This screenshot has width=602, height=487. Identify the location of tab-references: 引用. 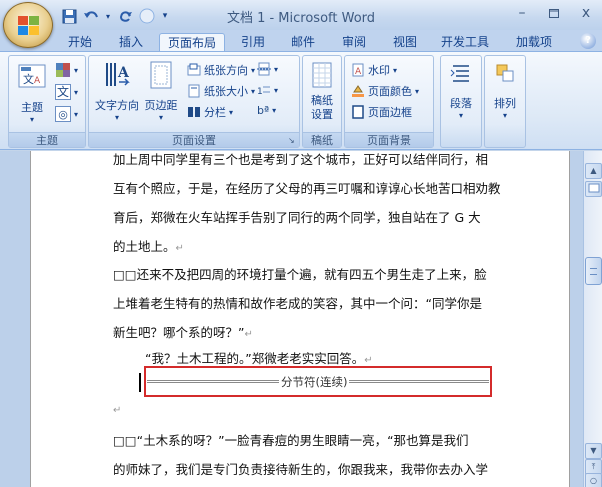
(253, 42).